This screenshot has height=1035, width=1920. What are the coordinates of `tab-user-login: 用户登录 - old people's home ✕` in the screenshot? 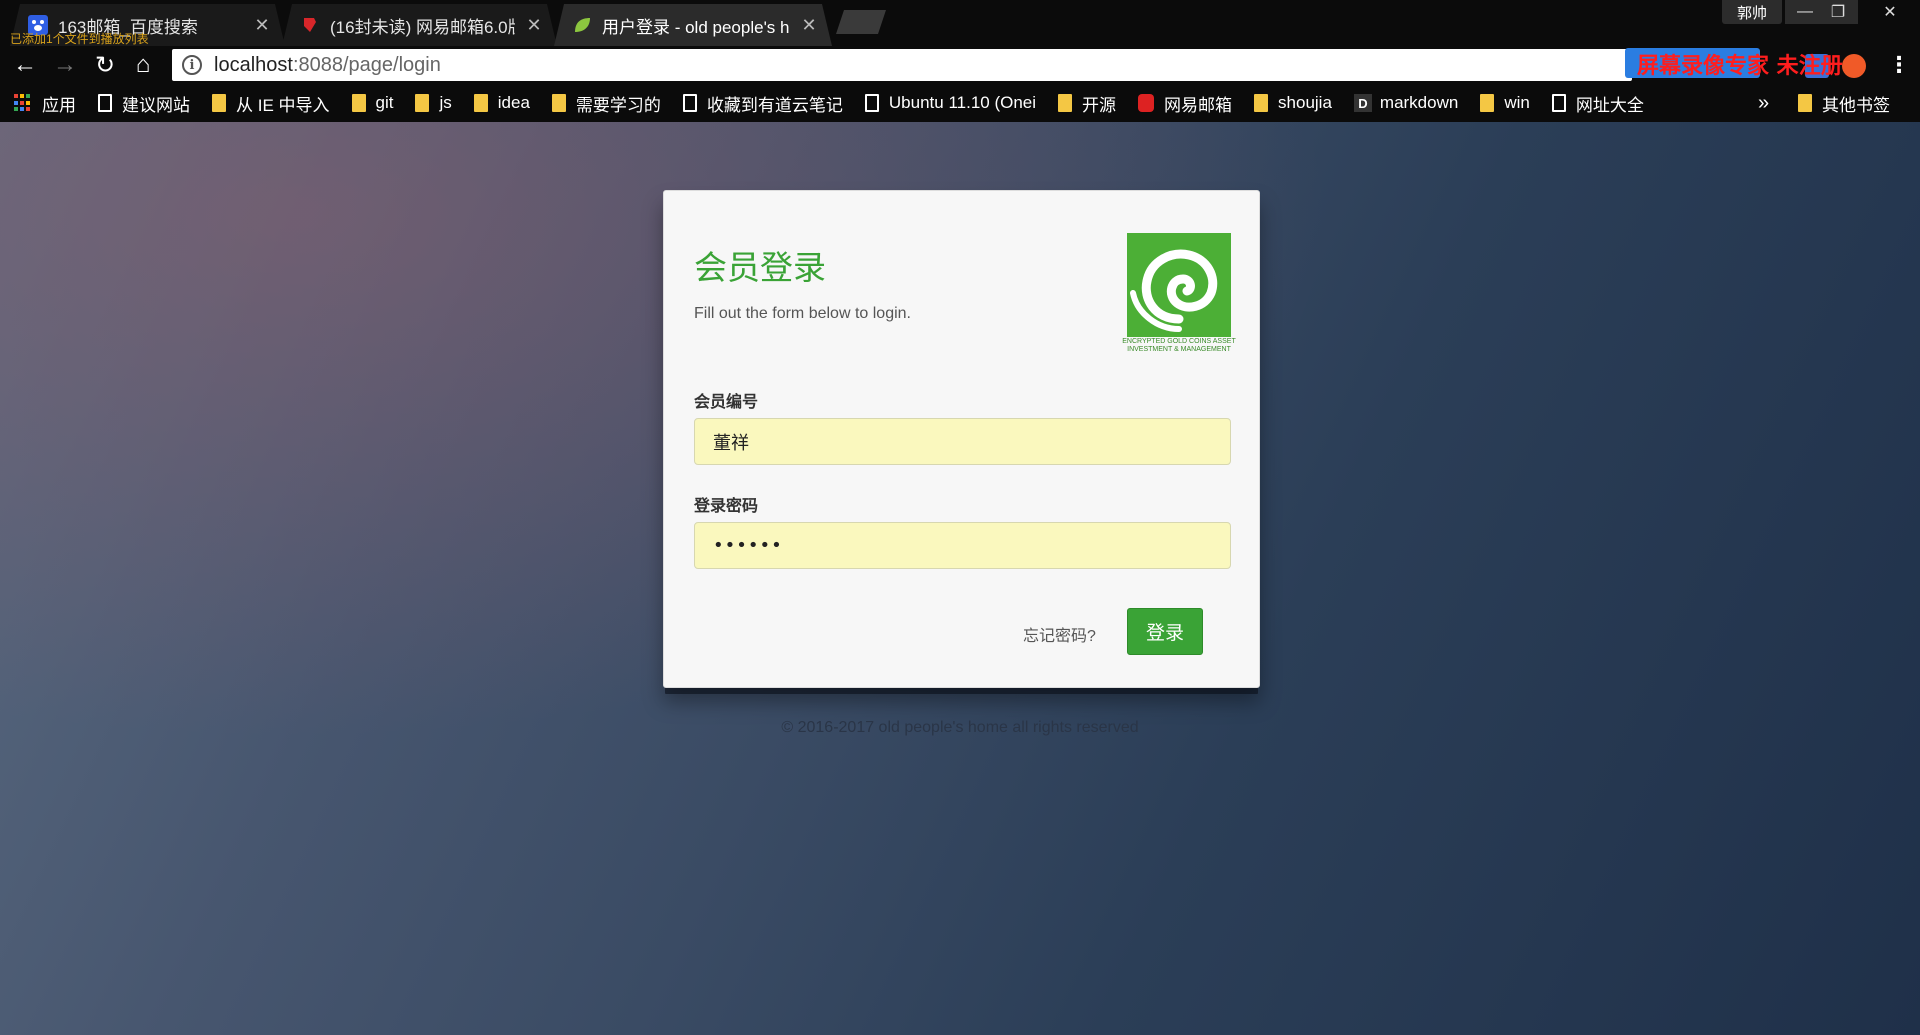 It's located at (693, 25).